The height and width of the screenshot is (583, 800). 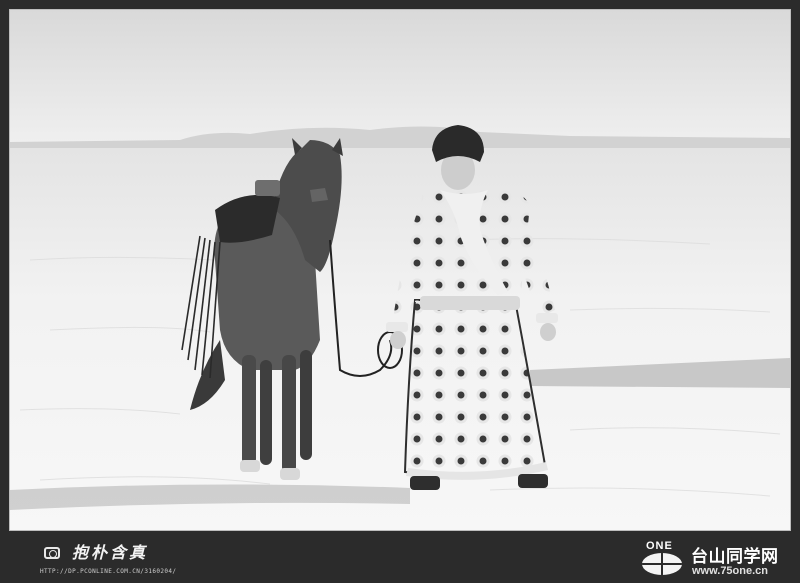 I want to click on photographer-name: 抱朴含真, so click(x=110, y=552).